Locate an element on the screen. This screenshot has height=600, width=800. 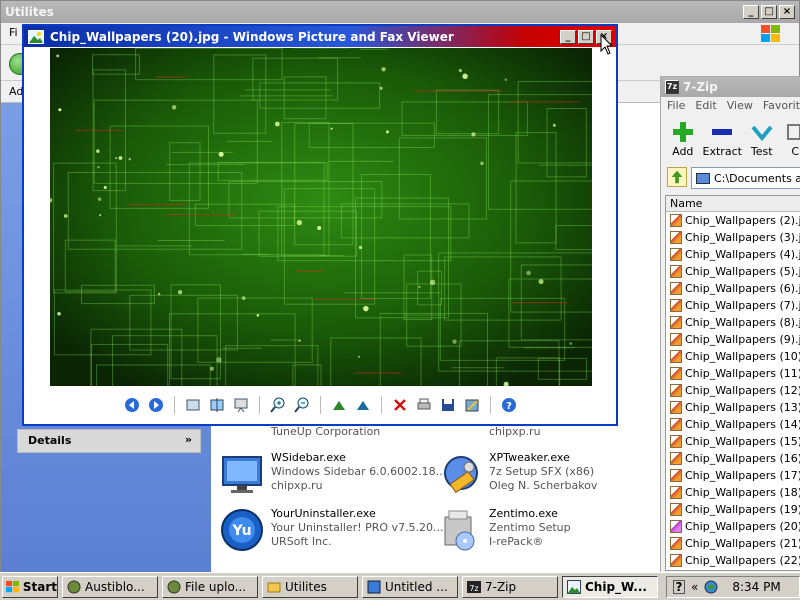
picture-icon is located at coordinates (36, 36).